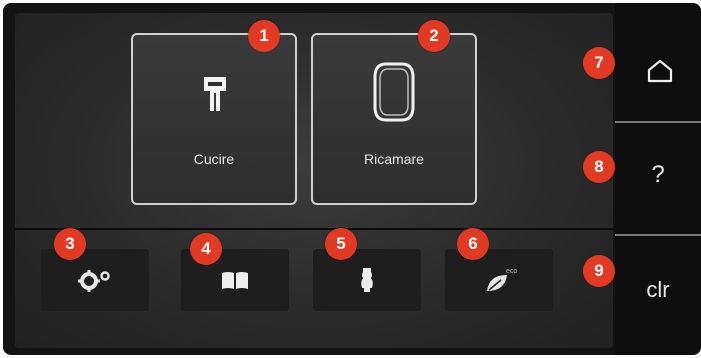 The height and width of the screenshot is (358, 701). I want to click on help-label: ?, so click(658, 174).